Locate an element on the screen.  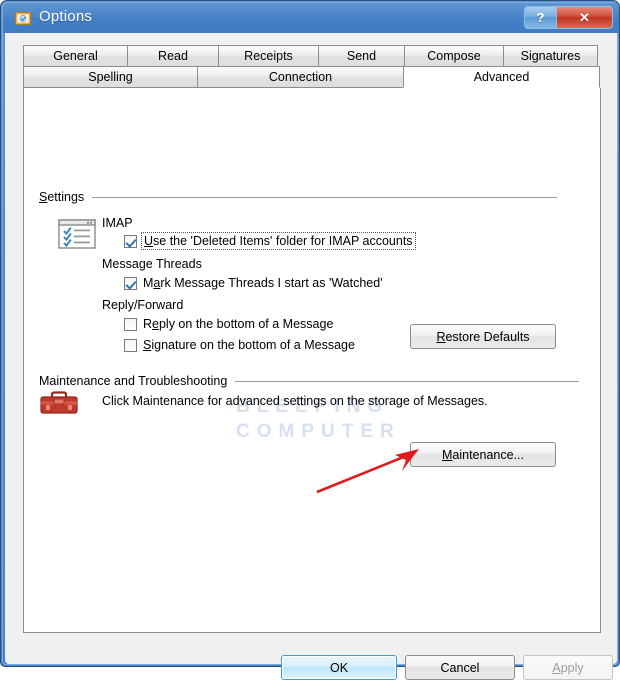
label-rest: ply on the bottom of a Message is located at coordinates (246, 324).